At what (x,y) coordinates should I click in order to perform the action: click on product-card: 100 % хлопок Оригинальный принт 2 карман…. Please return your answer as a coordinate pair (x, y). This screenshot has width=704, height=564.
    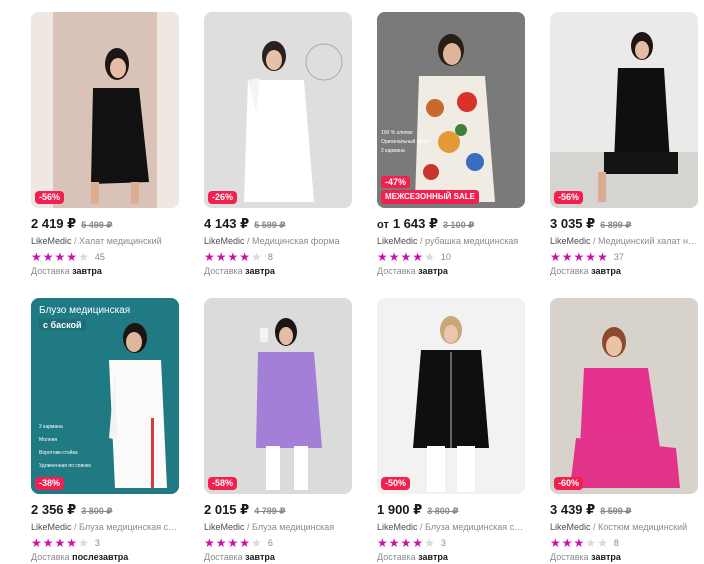
    Looking at the image, I should click on (451, 144).